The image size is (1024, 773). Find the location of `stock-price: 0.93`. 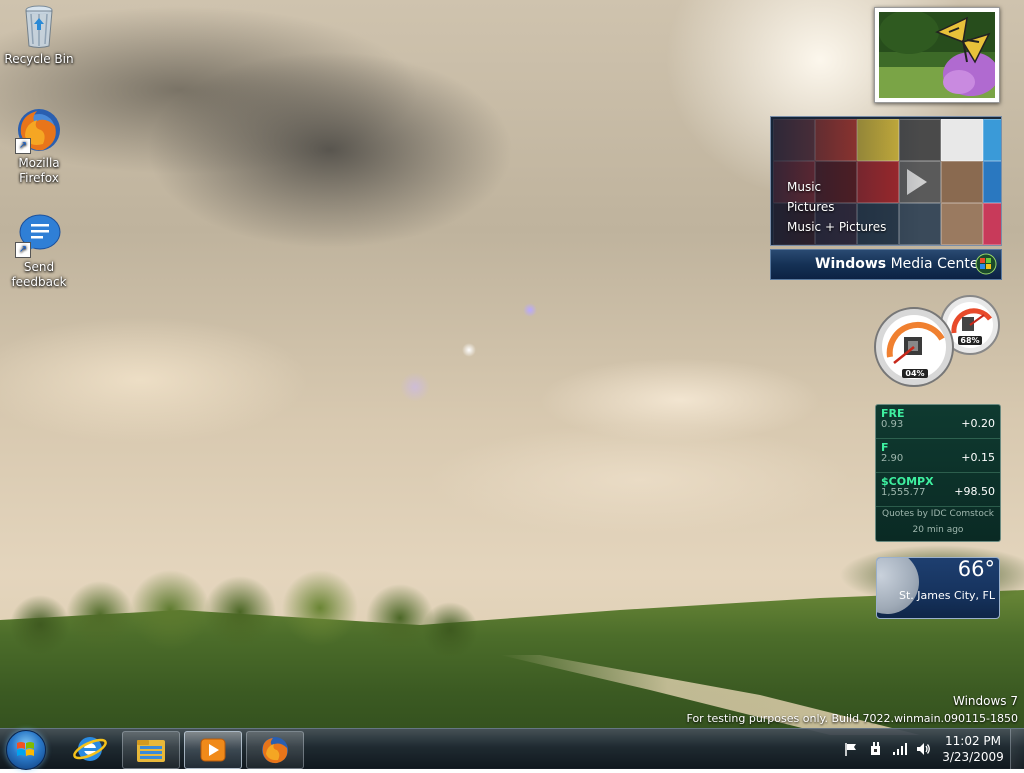

stock-price: 0.93 is located at coordinates (892, 424).